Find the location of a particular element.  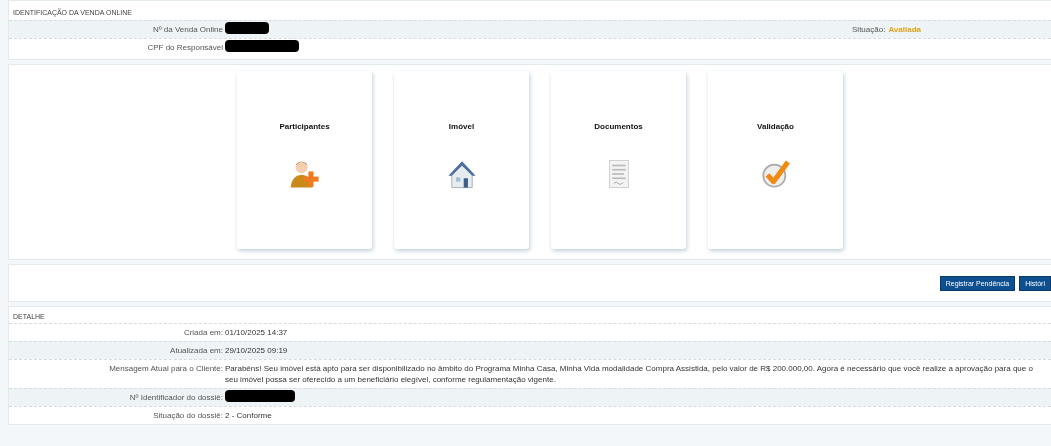

field-label: Mensagem Atual para o Cliente: is located at coordinates (166, 368).